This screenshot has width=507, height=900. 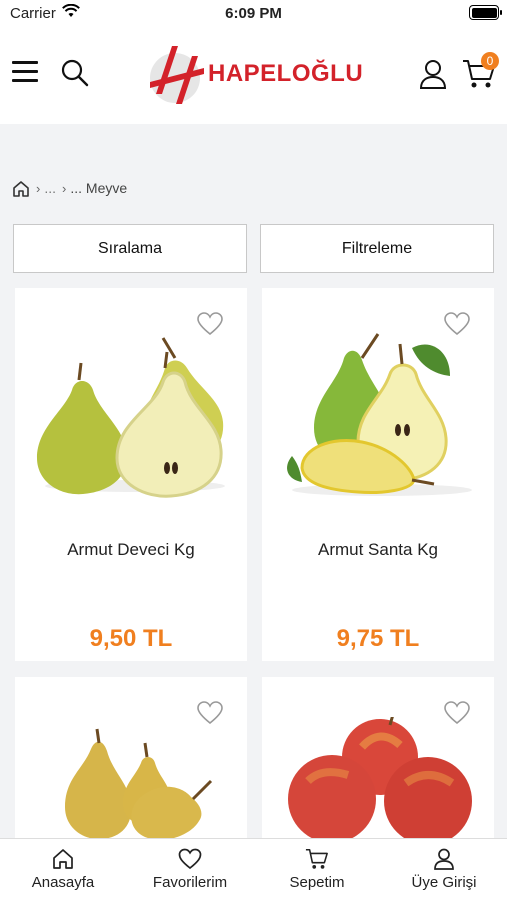 I want to click on tab-login: Üye Girişi, so click(x=444, y=869).